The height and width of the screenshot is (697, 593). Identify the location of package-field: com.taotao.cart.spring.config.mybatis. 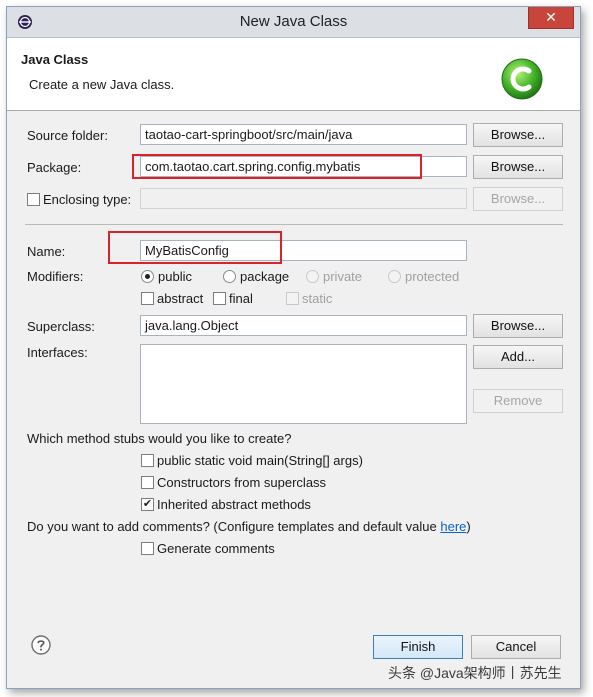
(303, 166).